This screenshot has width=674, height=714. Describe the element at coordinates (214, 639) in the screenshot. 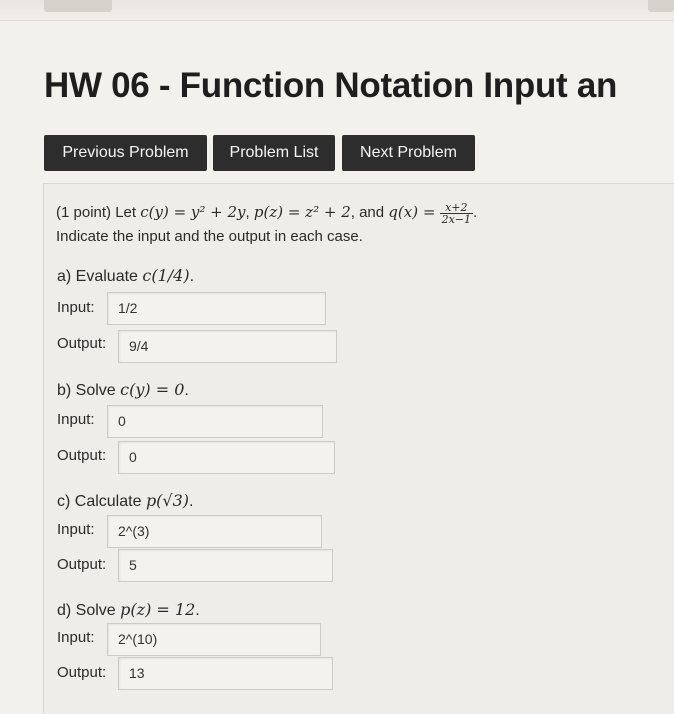

I see `part-d-input-field: 2^(10)` at that location.